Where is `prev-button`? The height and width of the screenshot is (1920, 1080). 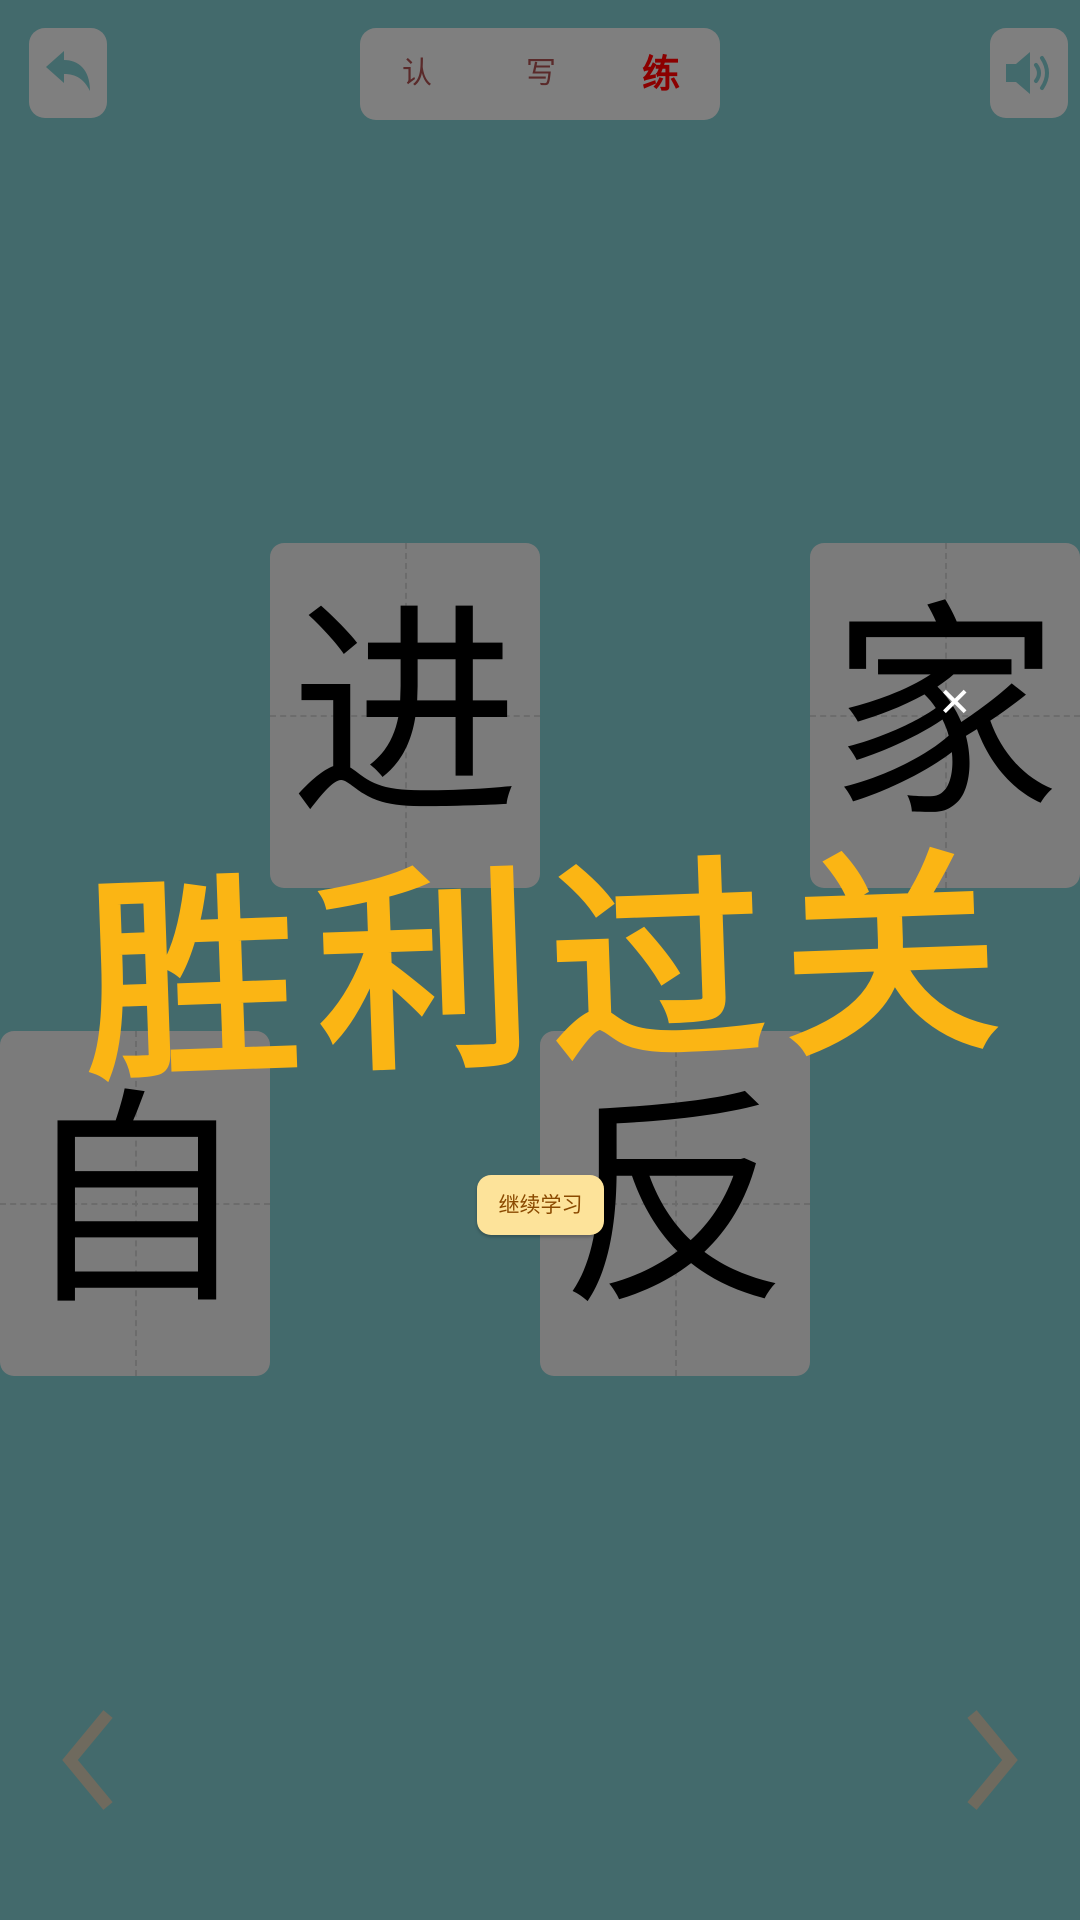
prev-button is located at coordinates (88, 1760).